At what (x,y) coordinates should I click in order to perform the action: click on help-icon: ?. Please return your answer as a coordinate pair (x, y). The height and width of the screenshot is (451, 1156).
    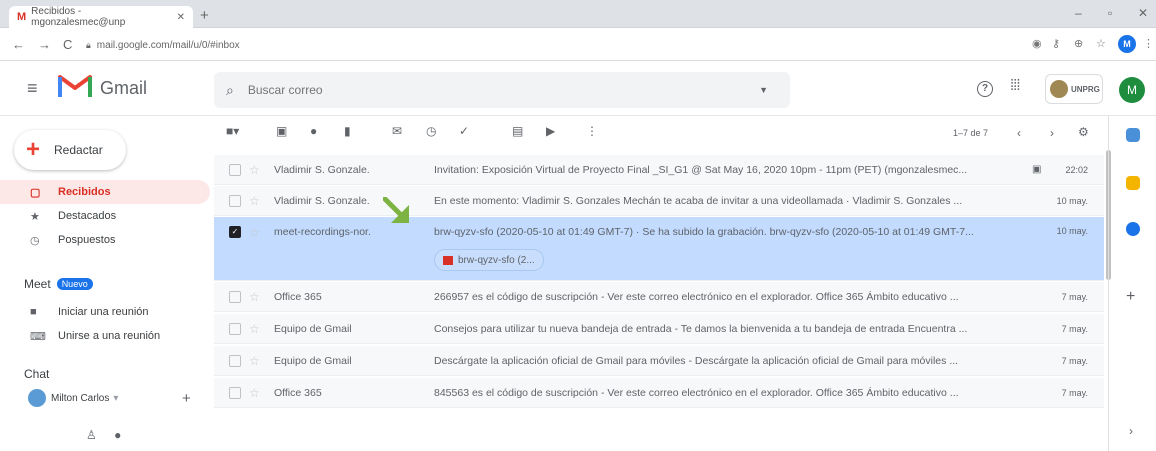
    Looking at the image, I should click on (985, 89).